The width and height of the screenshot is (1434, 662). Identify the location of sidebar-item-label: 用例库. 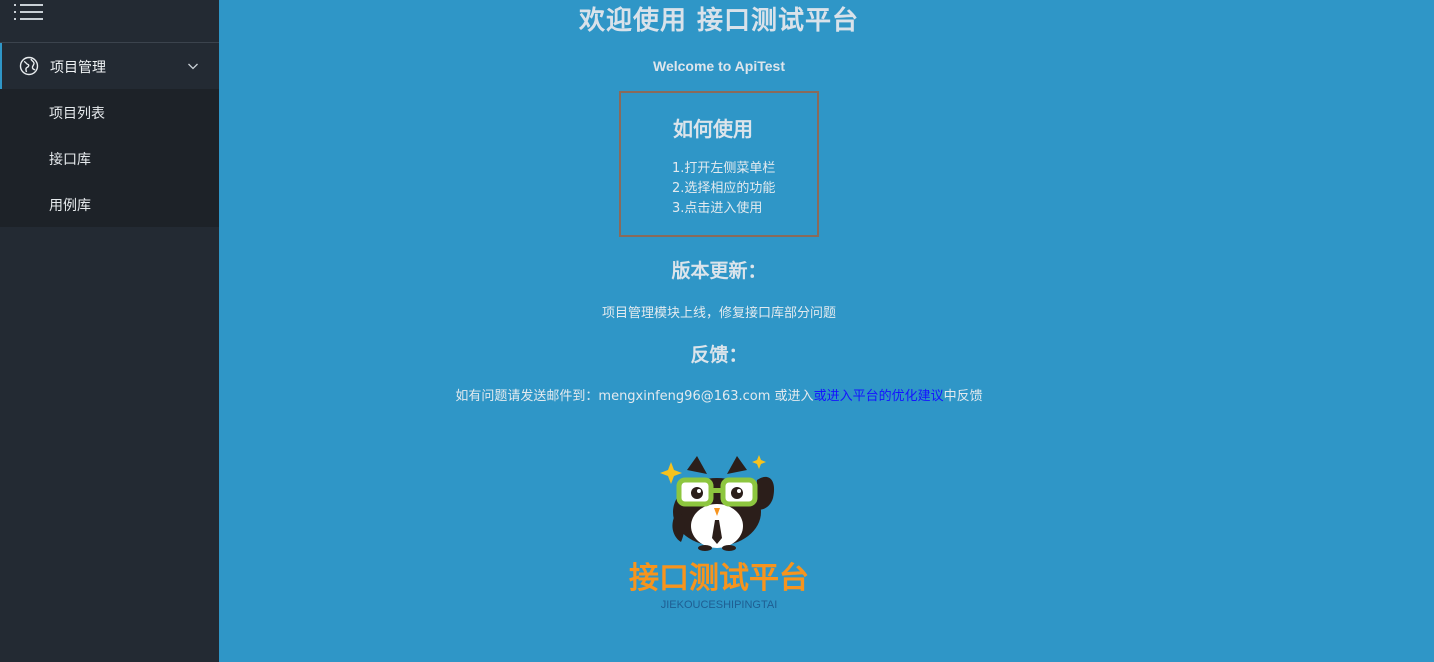
(70, 206).